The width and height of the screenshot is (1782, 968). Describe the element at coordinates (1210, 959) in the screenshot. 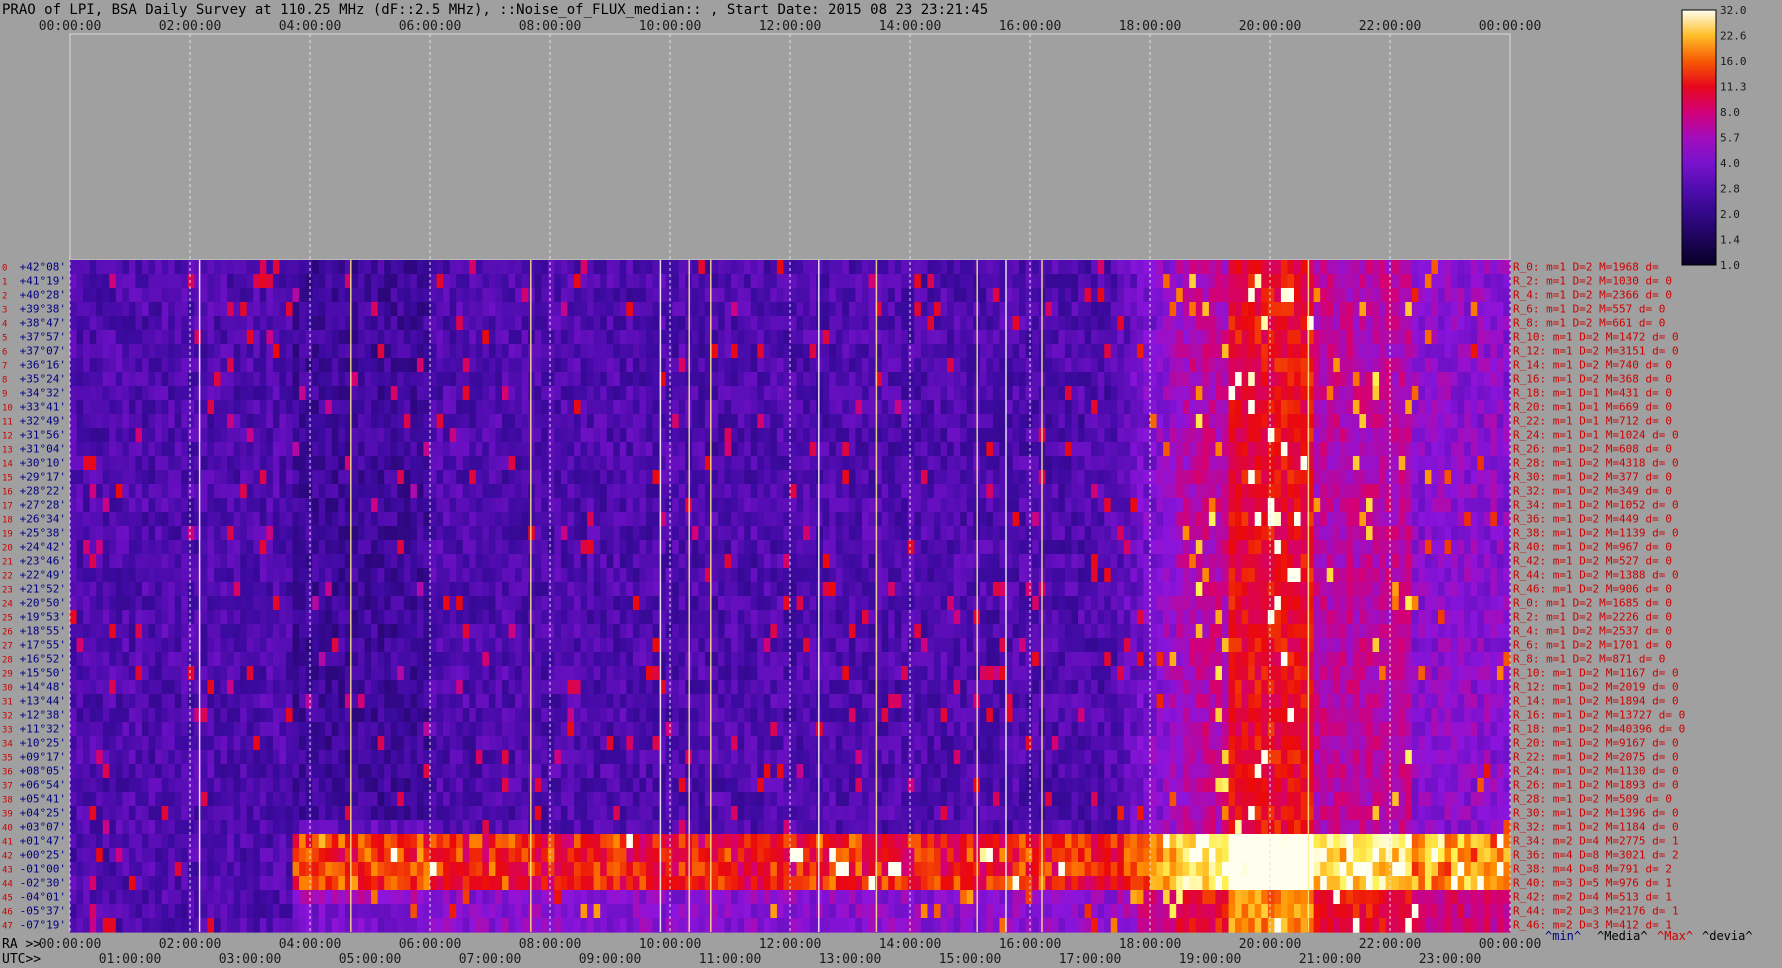

I see `utc-tick-label: 19:00:00` at that location.